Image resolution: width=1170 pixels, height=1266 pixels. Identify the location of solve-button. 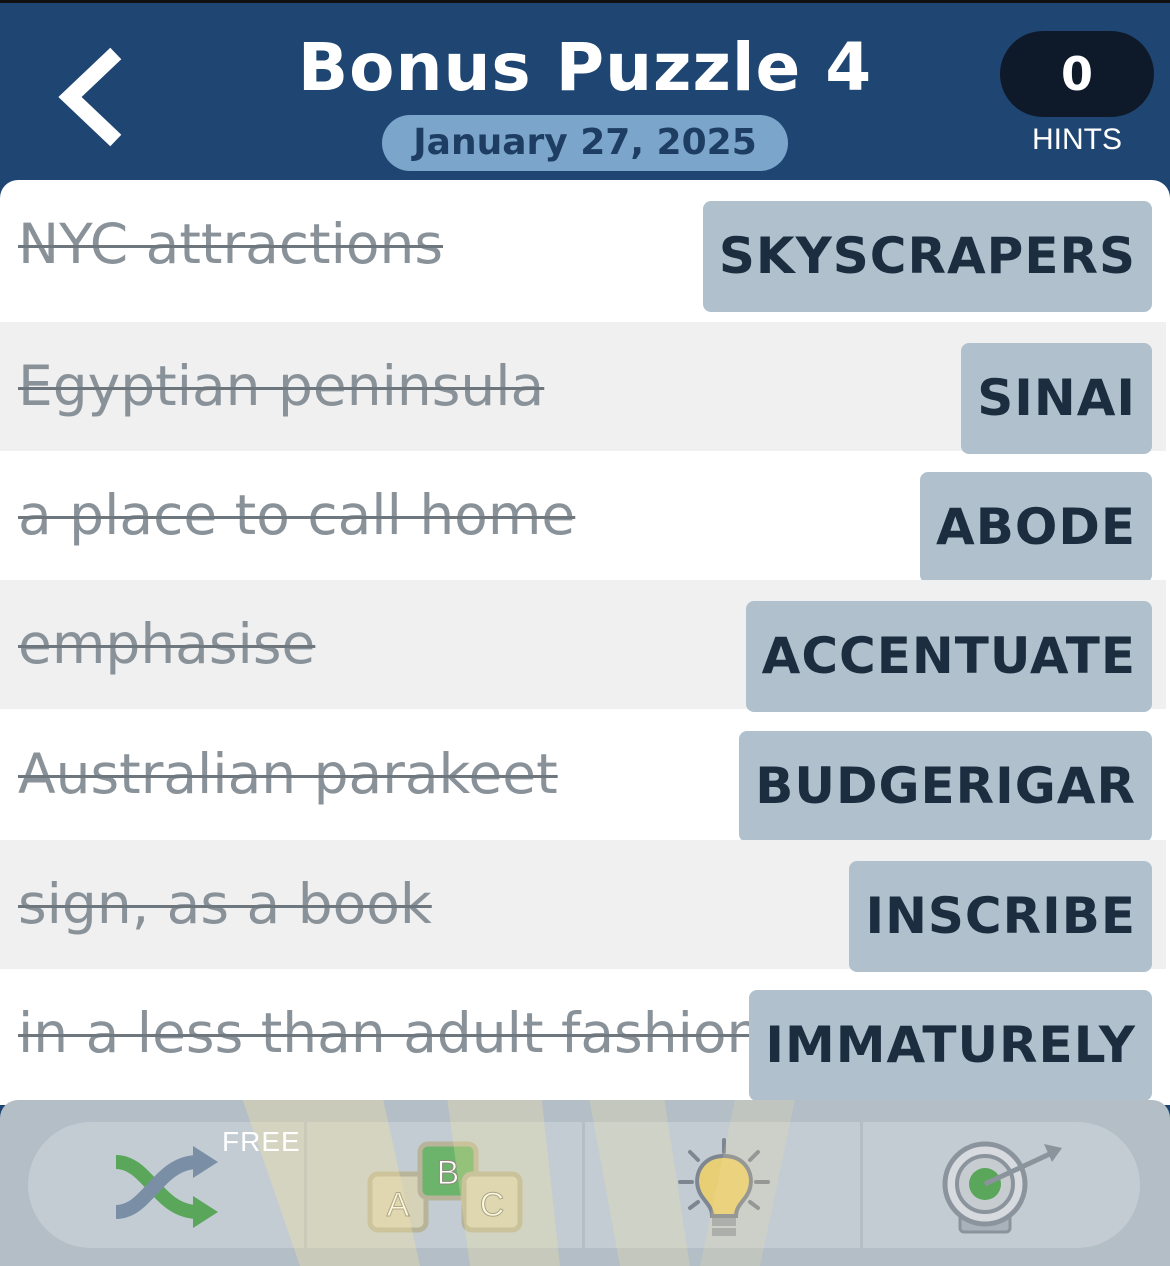
(1002, 1185).